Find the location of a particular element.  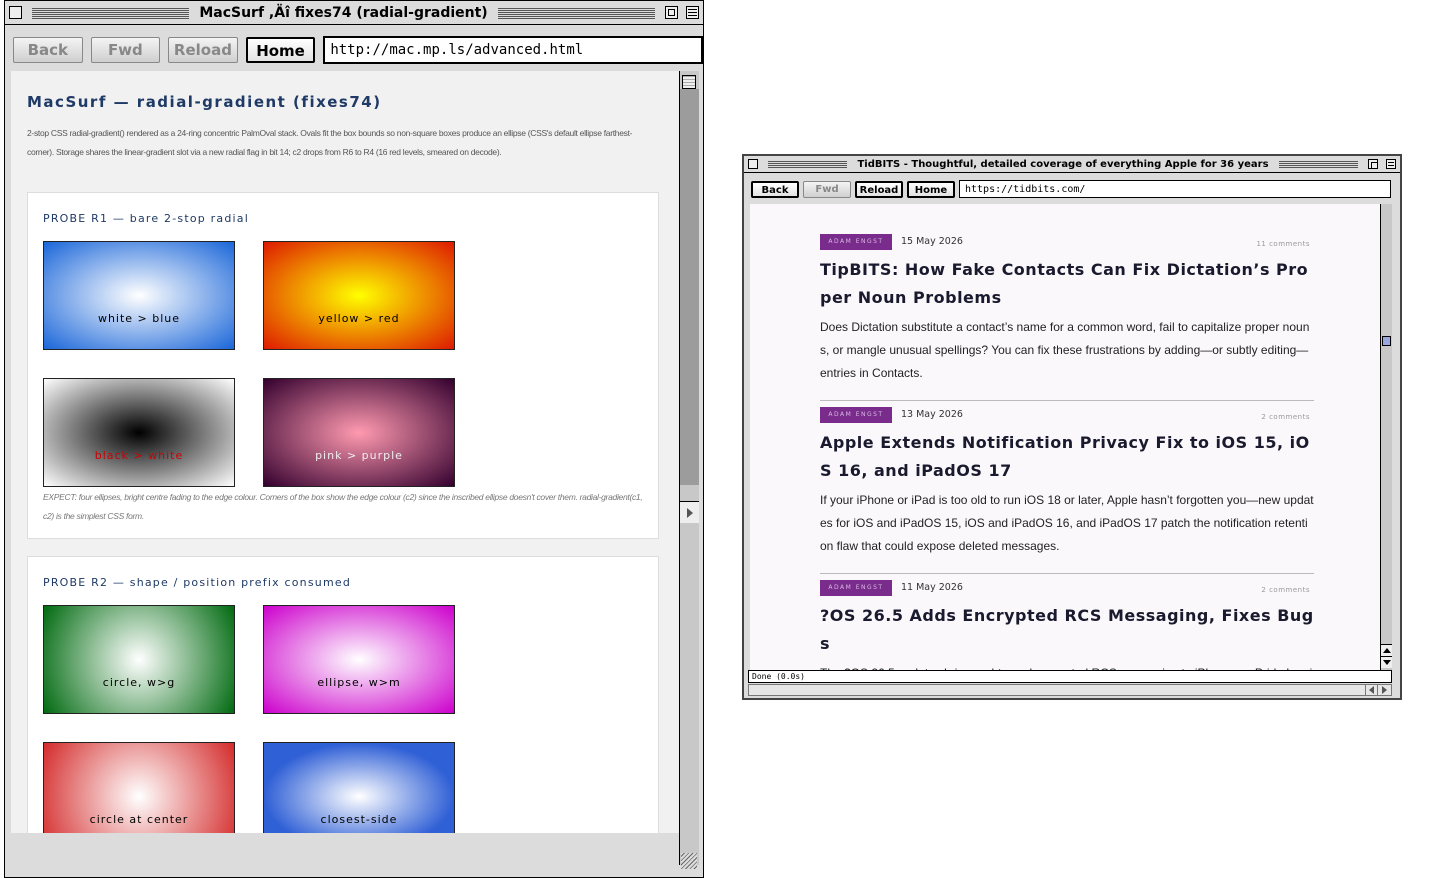

swatch-closest-side: closest-side is located at coordinates (359, 787).